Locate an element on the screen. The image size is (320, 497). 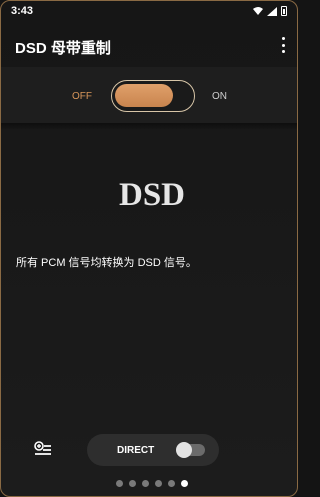
dsd-logo-text: DSD is located at coordinates (152, 193).